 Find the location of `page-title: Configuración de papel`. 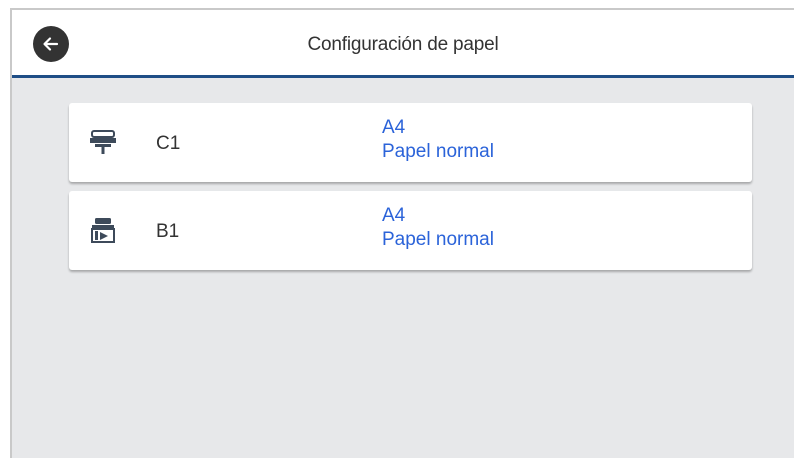

page-title: Configuración de papel is located at coordinates (403, 44).